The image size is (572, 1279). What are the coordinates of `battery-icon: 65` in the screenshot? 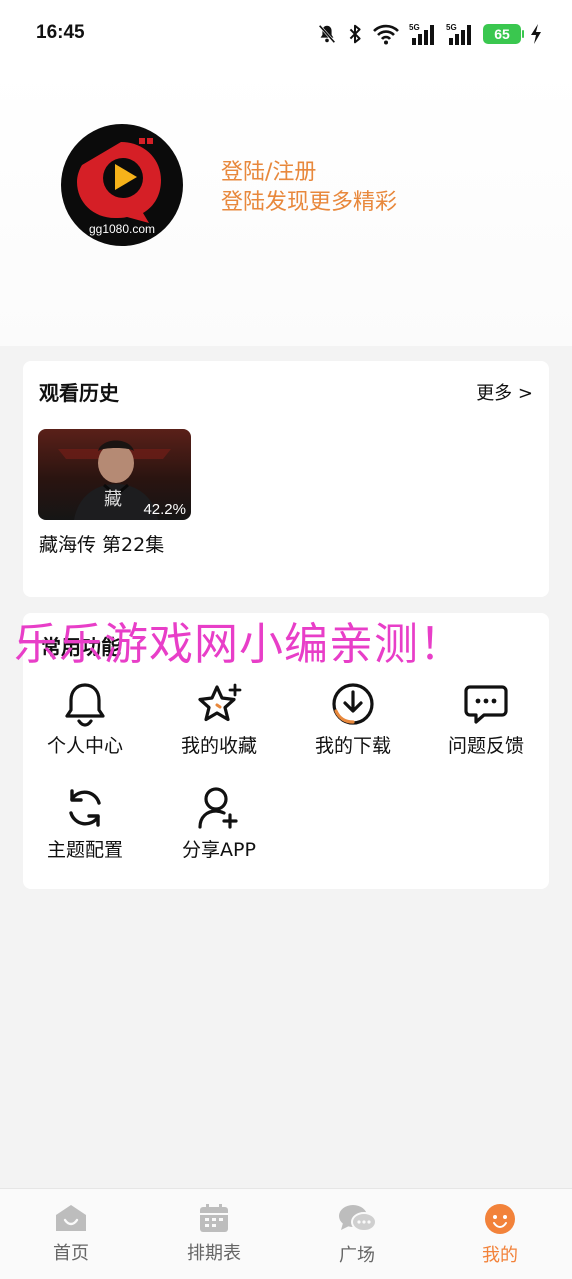 It's located at (503, 34).